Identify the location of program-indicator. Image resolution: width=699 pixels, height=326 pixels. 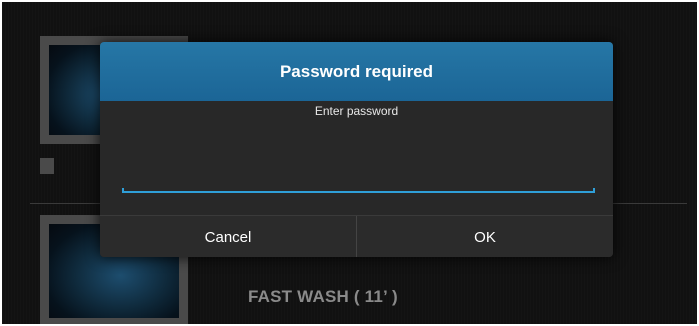
(47, 166).